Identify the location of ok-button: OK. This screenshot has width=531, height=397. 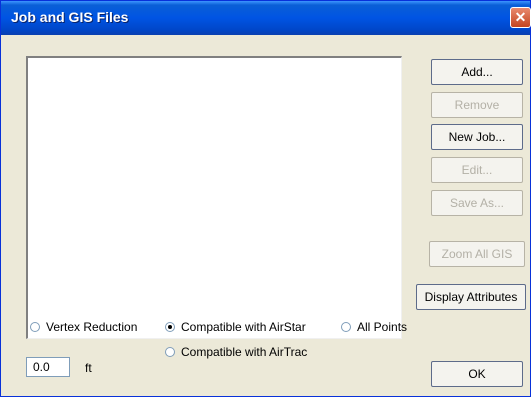
(477, 374).